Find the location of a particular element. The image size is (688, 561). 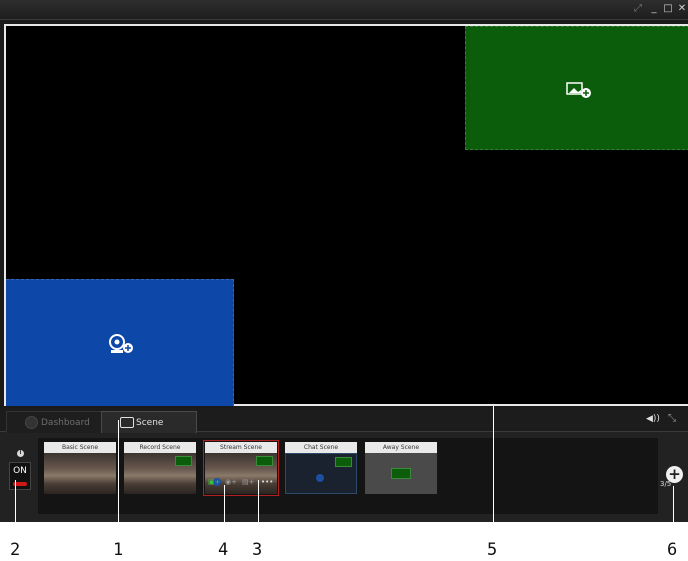

tab-dashboard-label: Dashboard is located at coordinates (65, 423).